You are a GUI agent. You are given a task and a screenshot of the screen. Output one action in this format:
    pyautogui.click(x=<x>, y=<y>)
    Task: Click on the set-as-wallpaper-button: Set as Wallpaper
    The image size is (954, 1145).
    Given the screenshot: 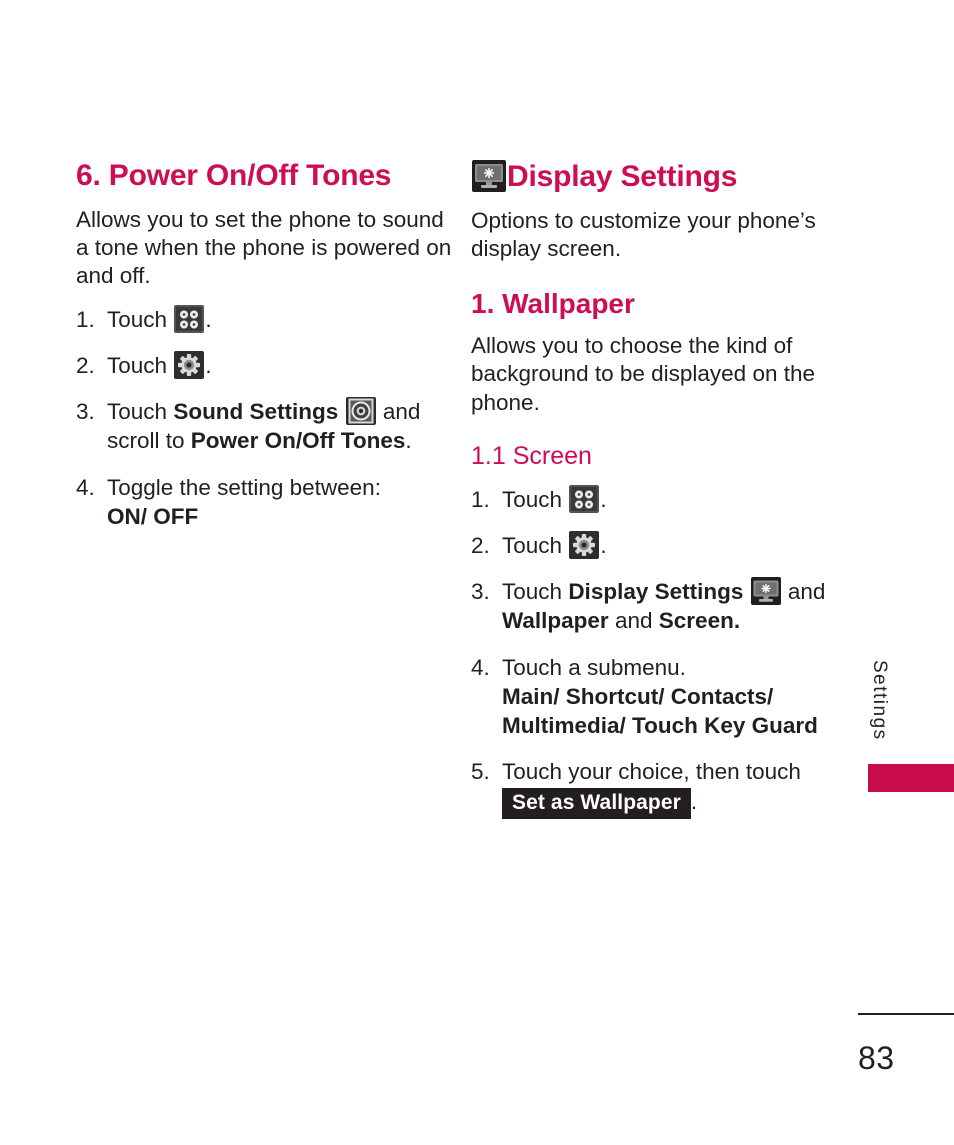 What is the action you would take?
    pyautogui.click(x=596, y=803)
    